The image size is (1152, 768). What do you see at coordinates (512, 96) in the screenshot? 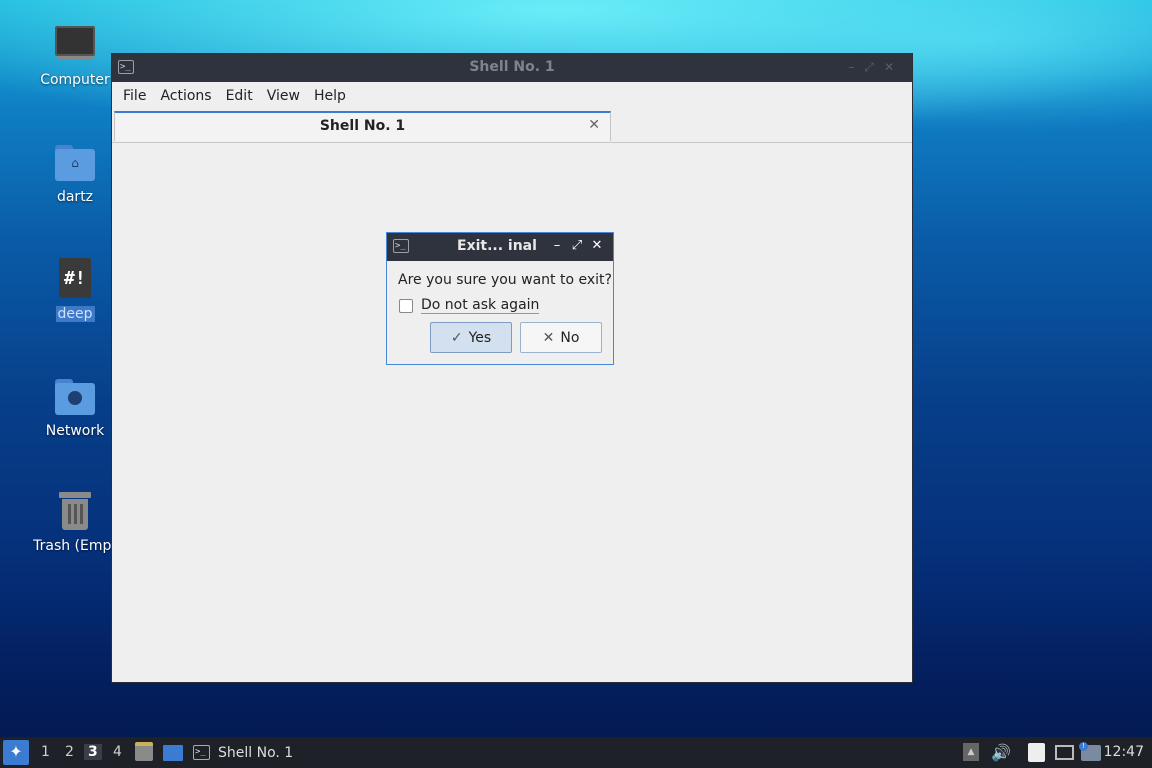
I see `menu-bar: File Actions Edit View Help` at bounding box center [512, 96].